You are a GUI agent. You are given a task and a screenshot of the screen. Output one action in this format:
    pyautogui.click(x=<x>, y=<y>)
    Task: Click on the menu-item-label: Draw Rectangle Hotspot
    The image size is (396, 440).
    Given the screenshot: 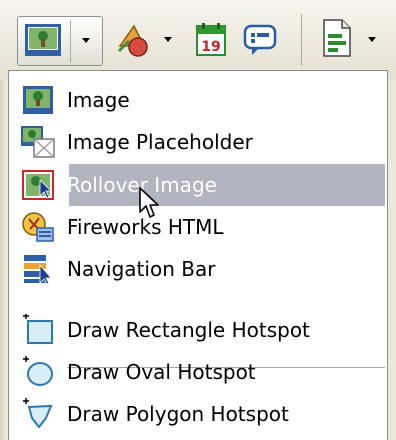 What is the action you would take?
    pyautogui.click(x=188, y=330)
    